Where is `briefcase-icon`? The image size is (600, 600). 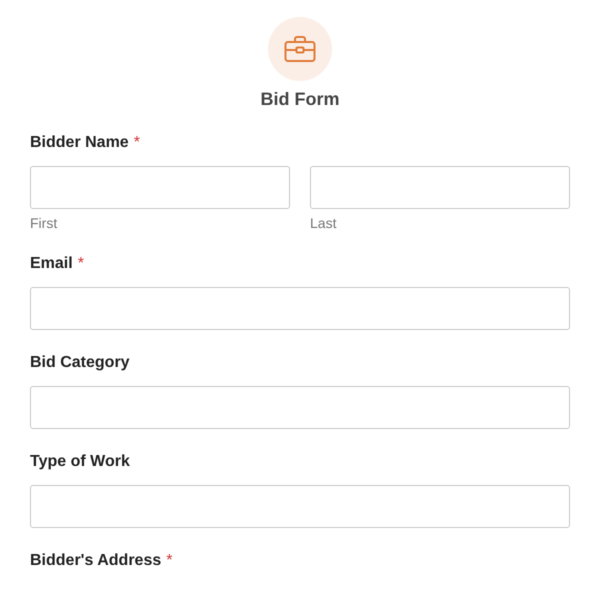
briefcase-icon is located at coordinates (300, 49).